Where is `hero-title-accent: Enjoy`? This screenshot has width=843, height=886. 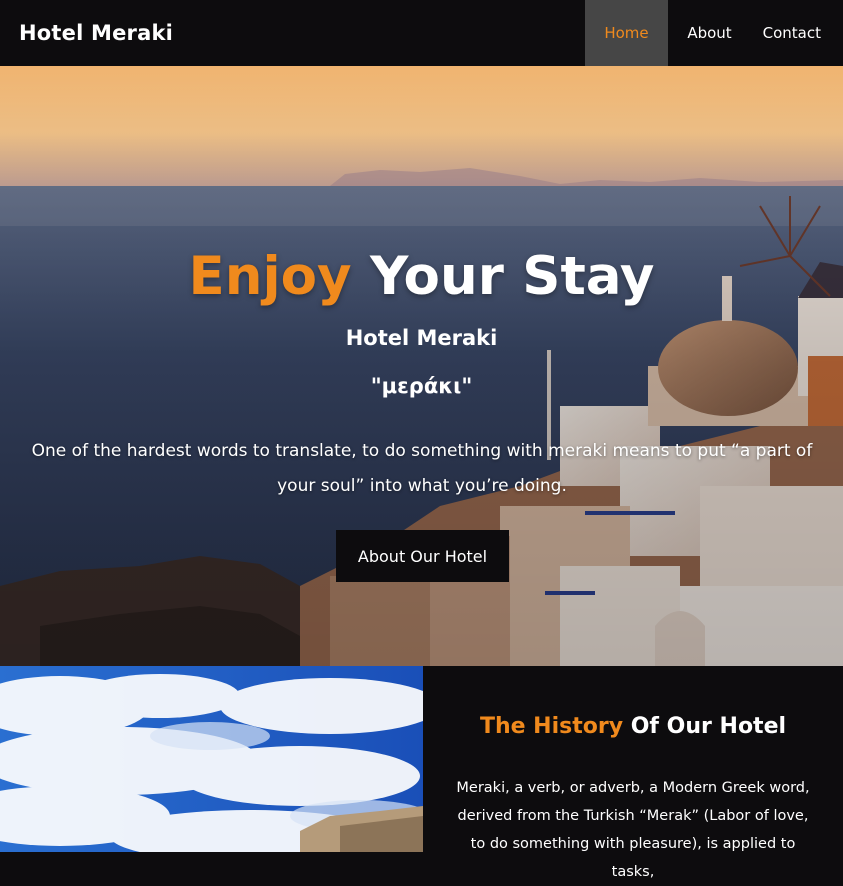 hero-title-accent: Enjoy is located at coordinates (270, 276).